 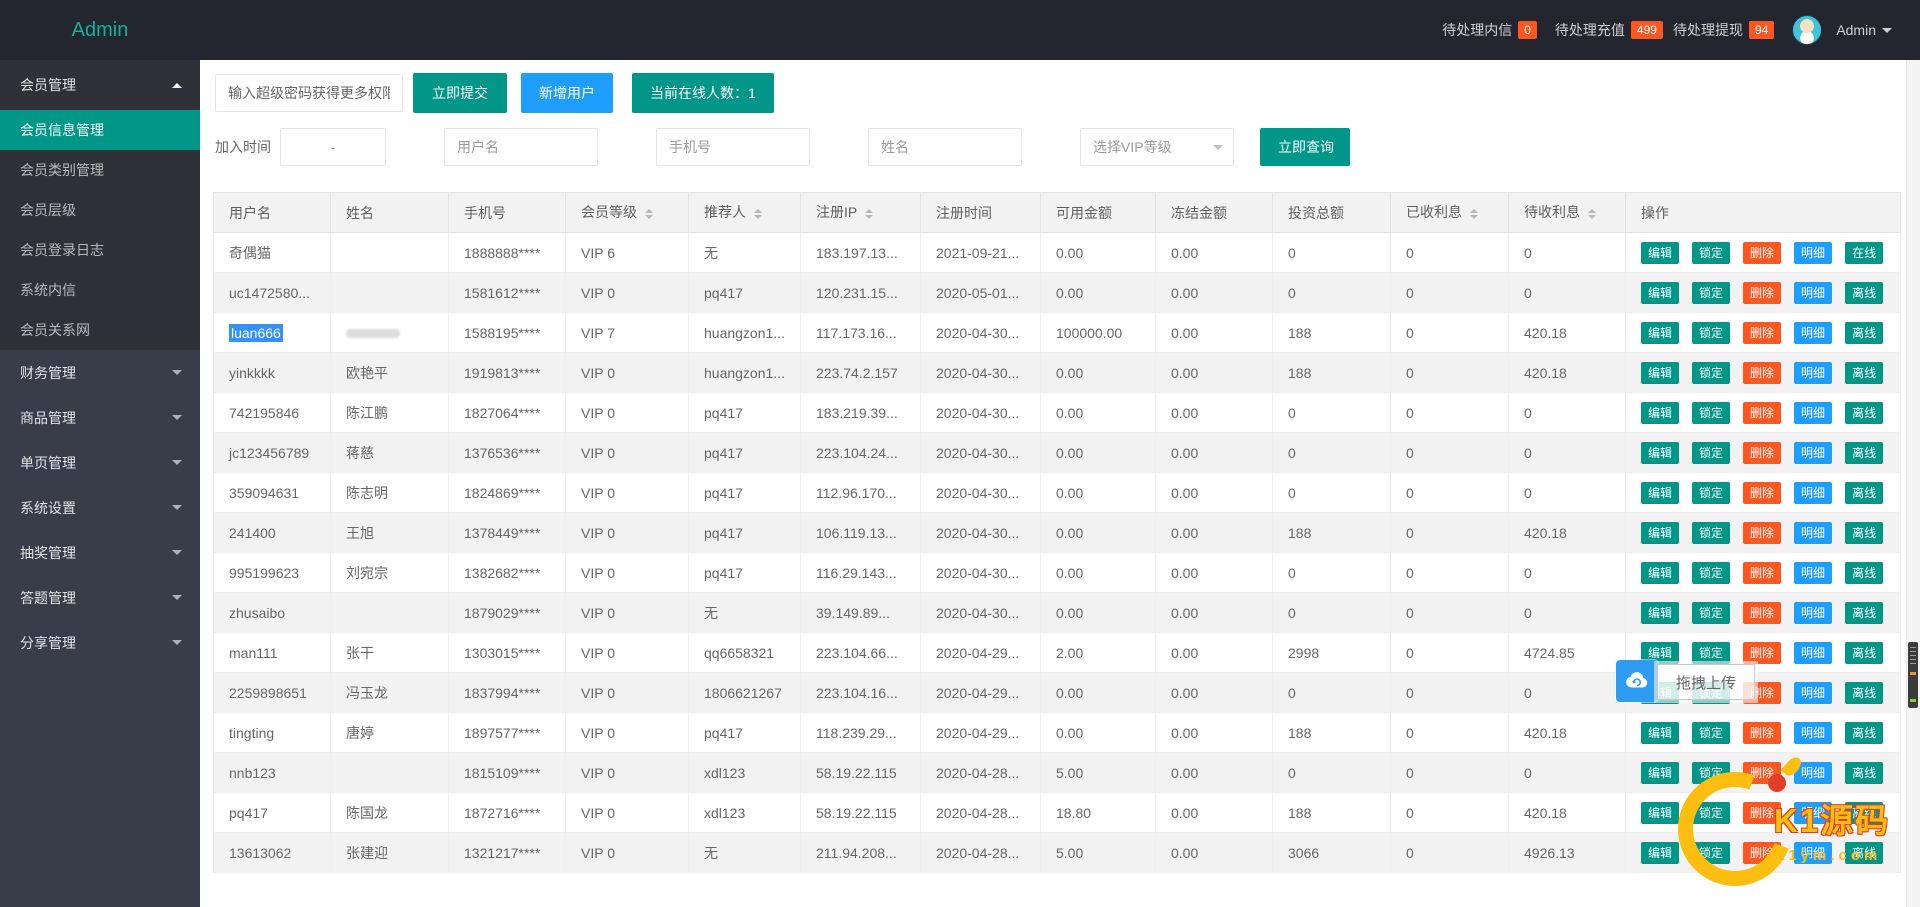 I want to click on avatar, so click(x=1807, y=30).